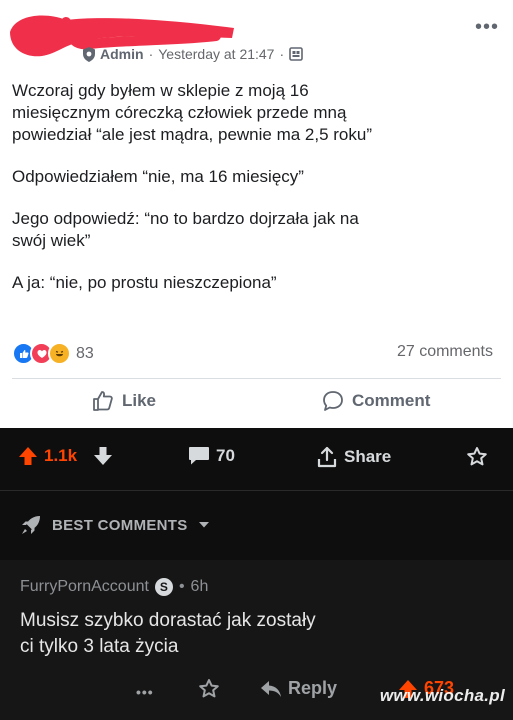 The width and height of the screenshot is (513, 720). I want to click on reactions-summary: 83, so click(53, 353).